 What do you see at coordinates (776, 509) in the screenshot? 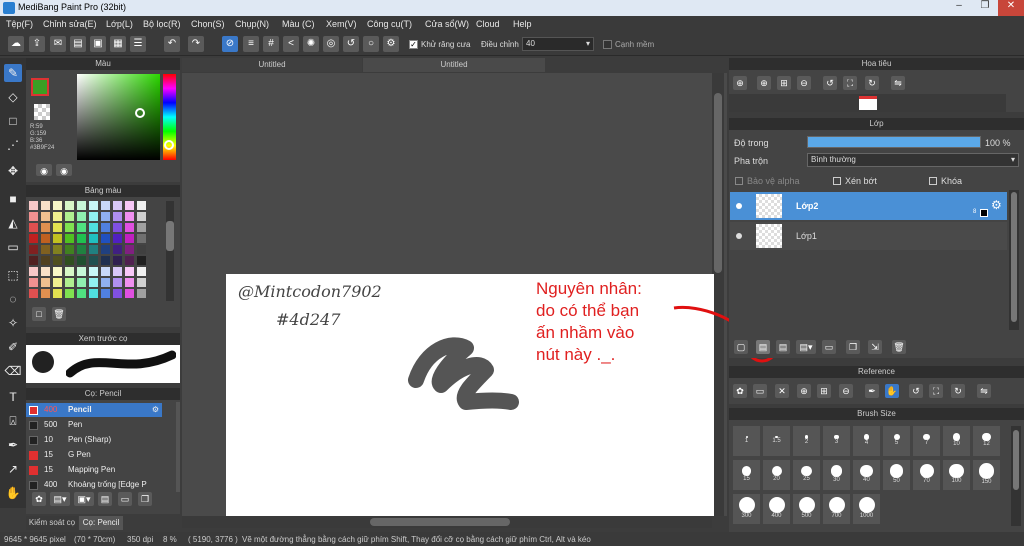
I see `brush-size-option: 400` at bounding box center [776, 509].